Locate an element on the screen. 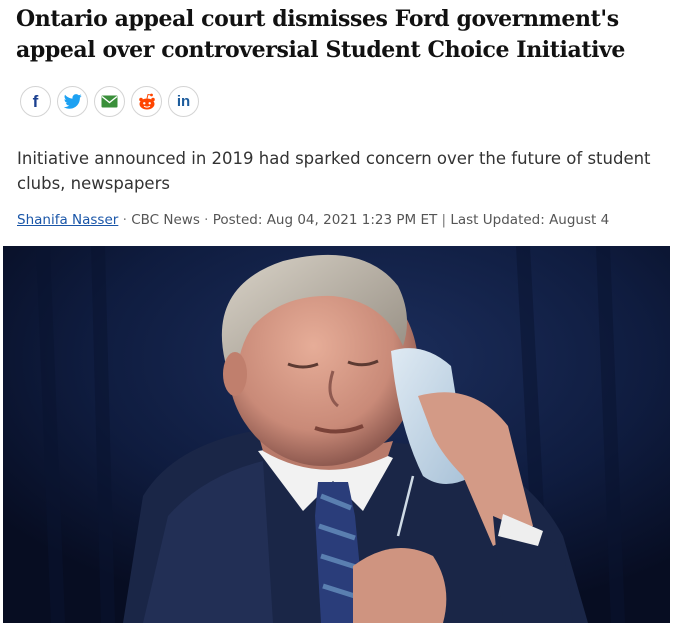 The image size is (673, 627). share-email-button is located at coordinates (109, 101).